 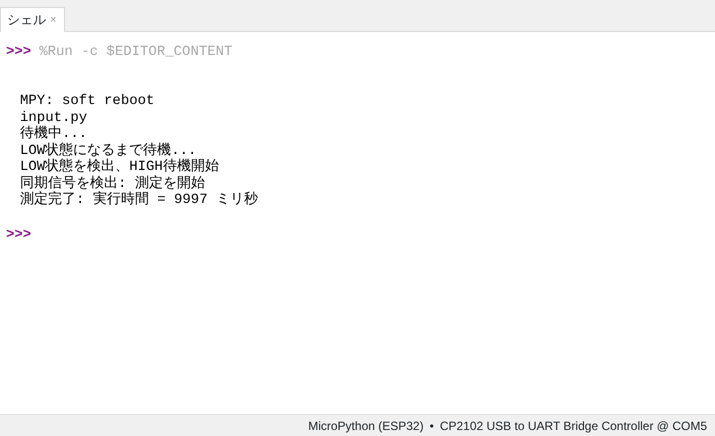 What do you see at coordinates (26, 20) in the screenshot?
I see `tab-label: シェル` at bounding box center [26, 20].